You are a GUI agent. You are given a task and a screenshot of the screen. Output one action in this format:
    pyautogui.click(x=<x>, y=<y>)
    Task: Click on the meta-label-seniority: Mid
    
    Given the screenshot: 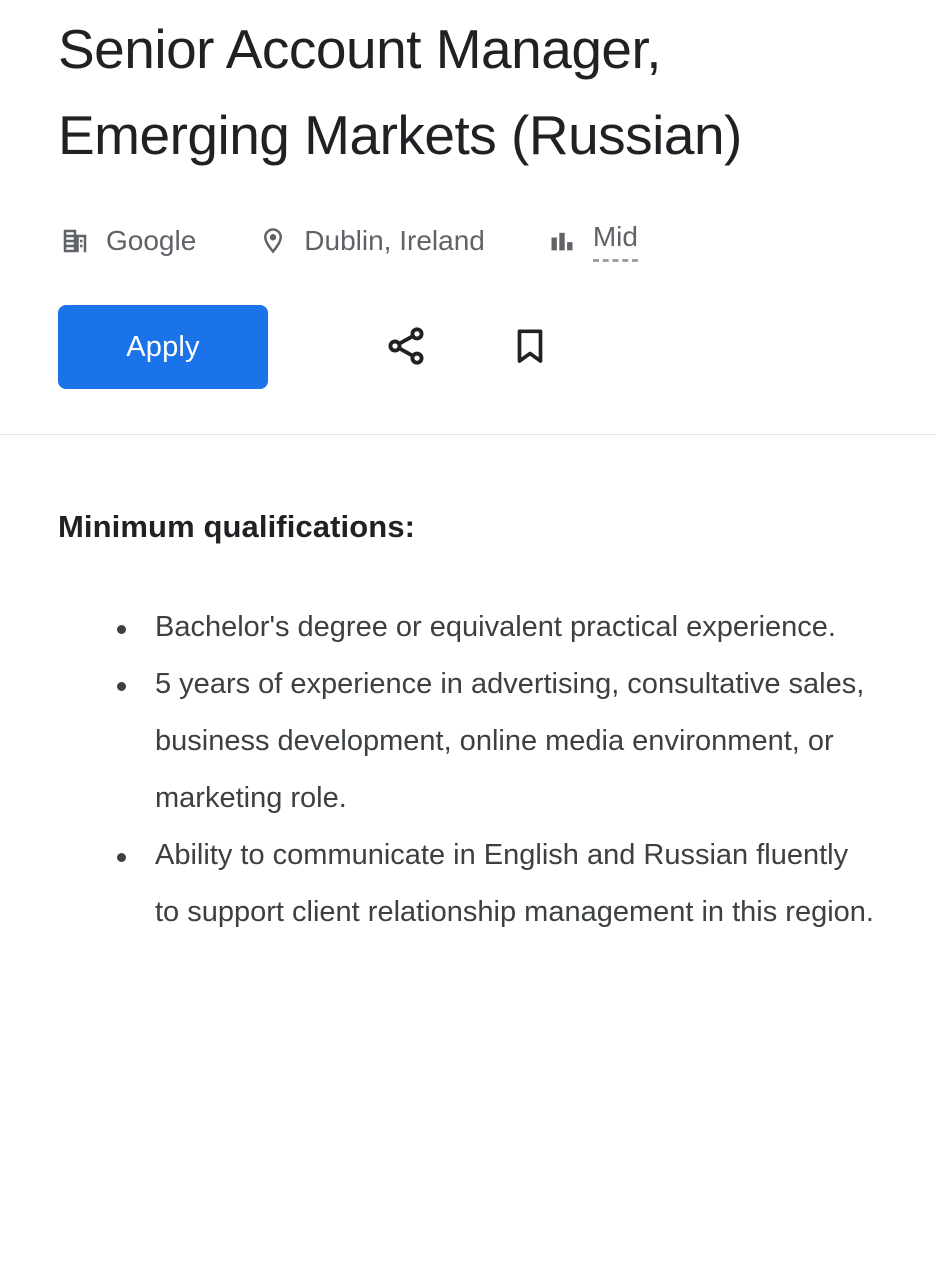 What is the action you would take?
    pyautogui.click(x=615, y=241)
    